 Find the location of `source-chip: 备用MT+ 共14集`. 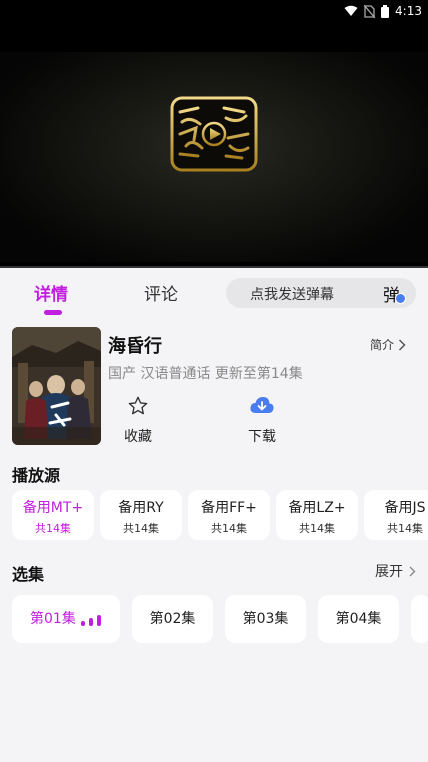

source-chip: 备用MT+ 共14集 is located at coordinates (53, 515).